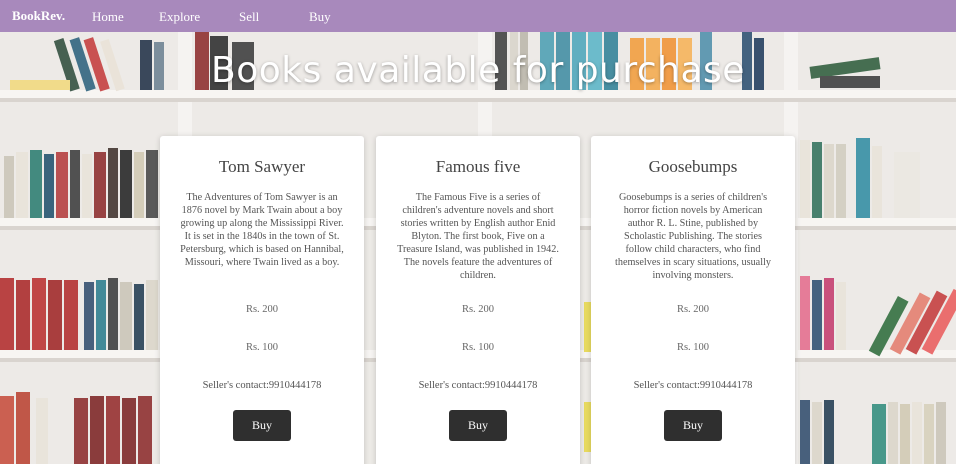  Describe the element at coordinates (320, 17) in the screenshot. I see `nav-link-buy: Buy` at that location.